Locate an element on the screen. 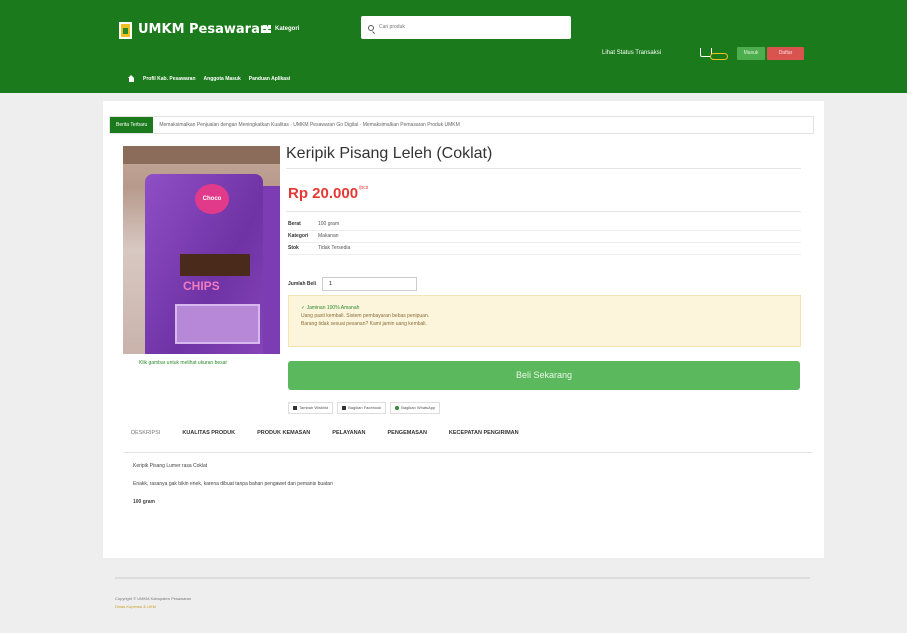 The image size is (907, 633). tab-kemasan: PRODUK KEMASAN is located at coordinates (283, 433).